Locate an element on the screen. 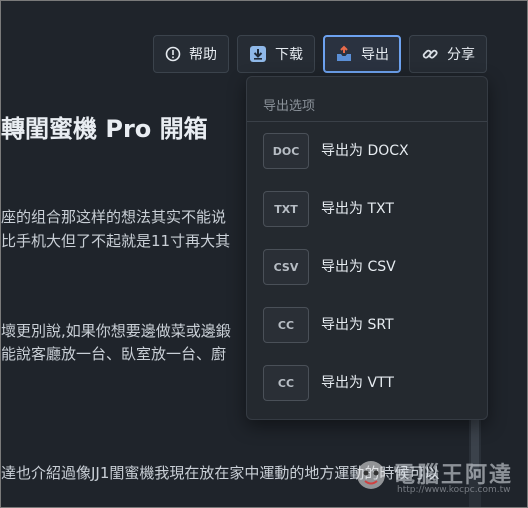 This screenshot has width=528, height=508. export-tray-icon is located at coordinates (344, 54).